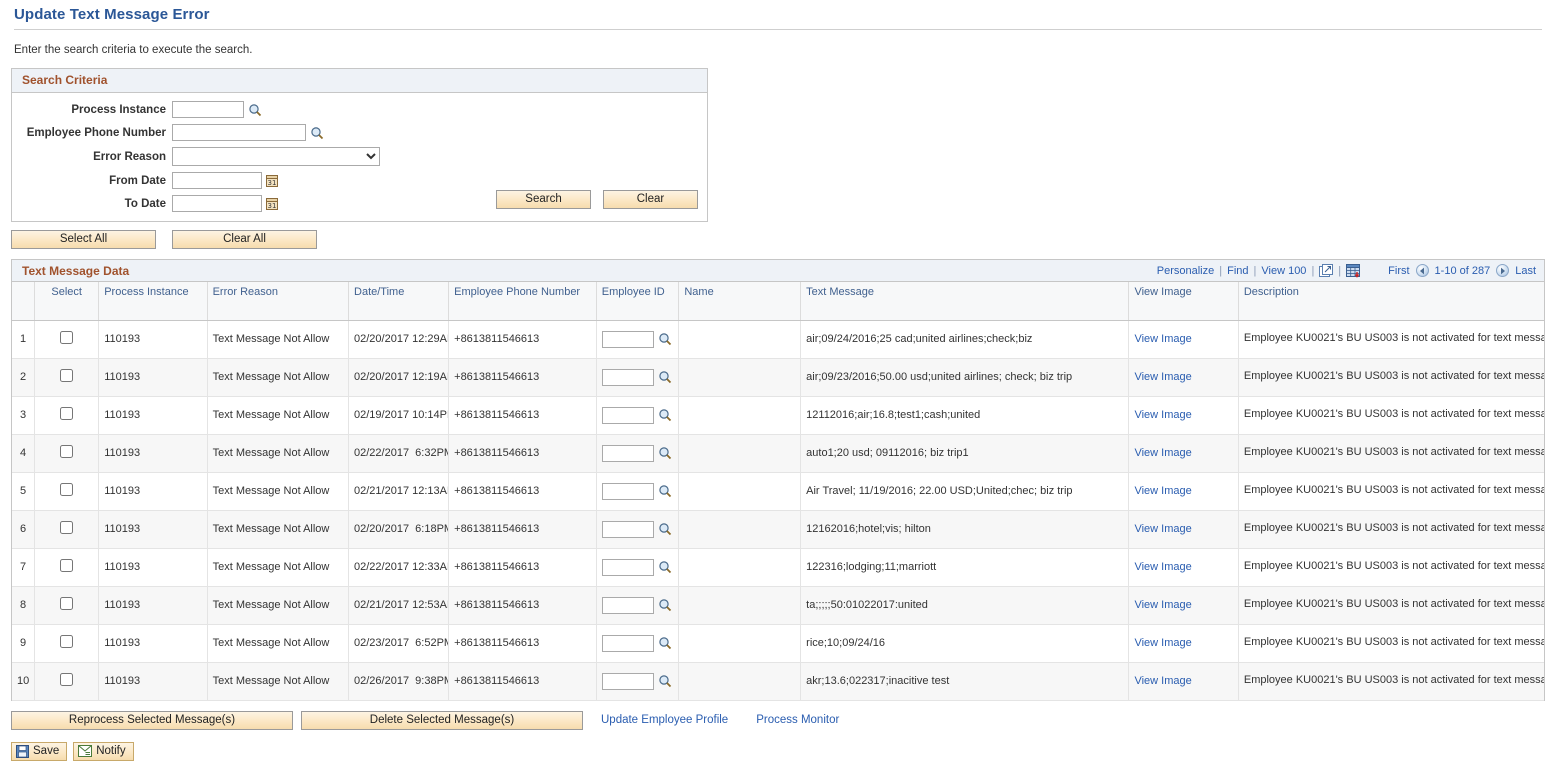 This screenshot has height=775, width=1556. Describe the element at coordinates (152, 720) in the screenshot. I see `reprocess-selected-button: Reprocess Selected Message(s)` at that location.